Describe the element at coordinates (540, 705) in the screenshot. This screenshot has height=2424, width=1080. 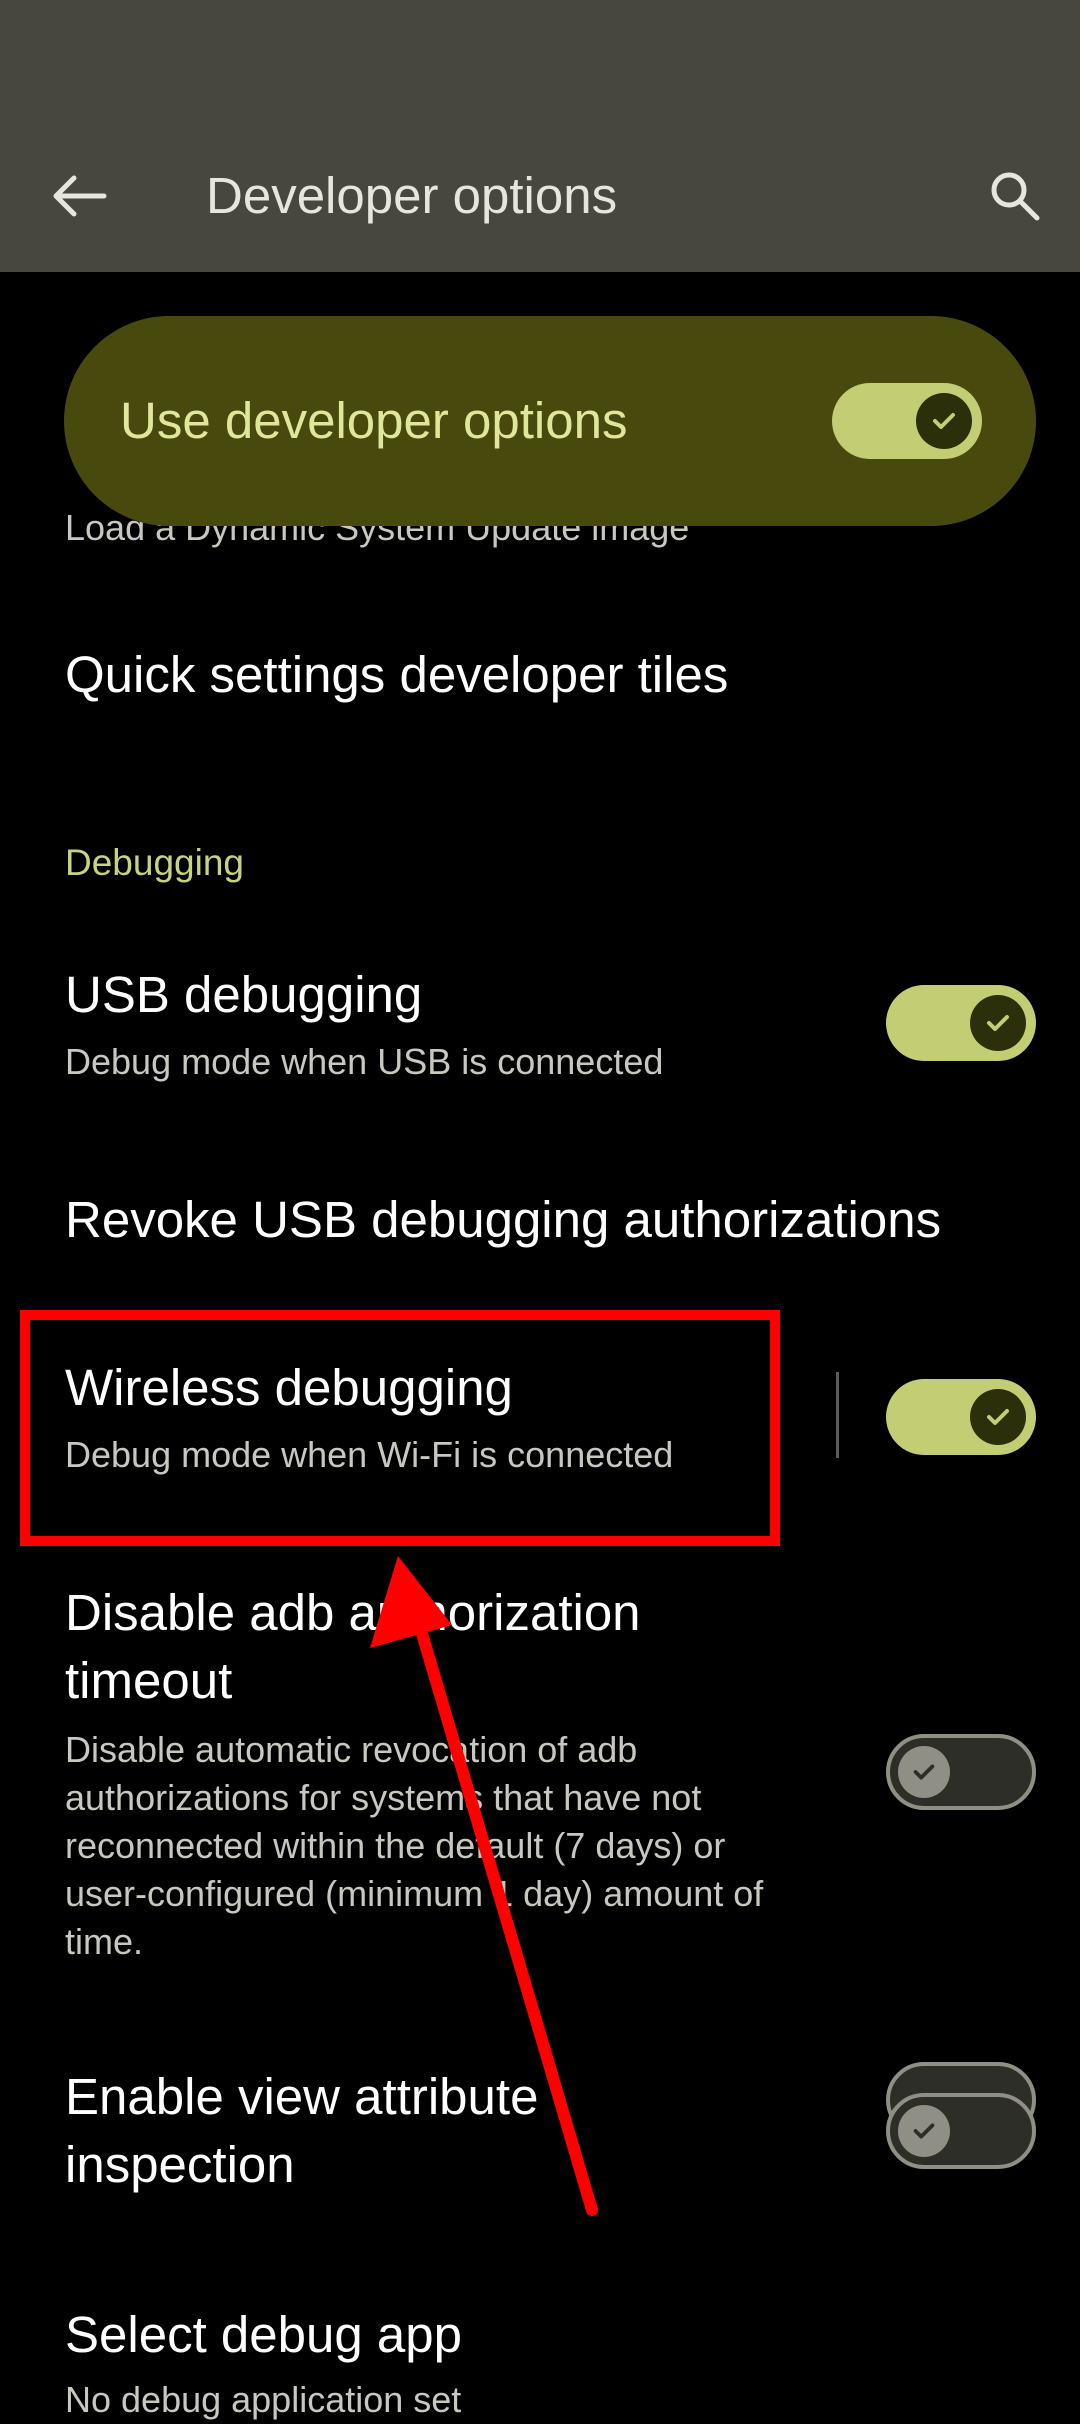
I see `quick-settings-tiles-item: Quick settings developer tiles` at that location.